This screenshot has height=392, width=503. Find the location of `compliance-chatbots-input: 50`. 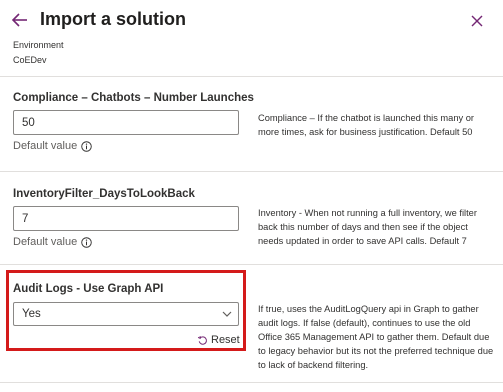

compliance-chatbots-input: 50 is located at coordinates (126, 122).